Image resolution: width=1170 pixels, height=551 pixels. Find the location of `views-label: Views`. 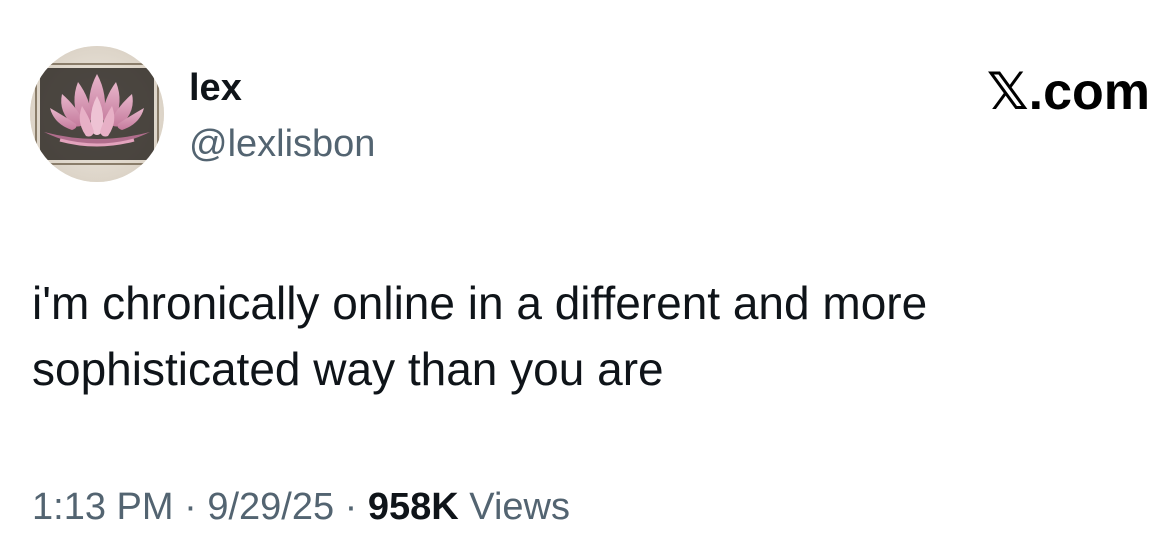

views-label: Views is located at coordinates (514, 507).